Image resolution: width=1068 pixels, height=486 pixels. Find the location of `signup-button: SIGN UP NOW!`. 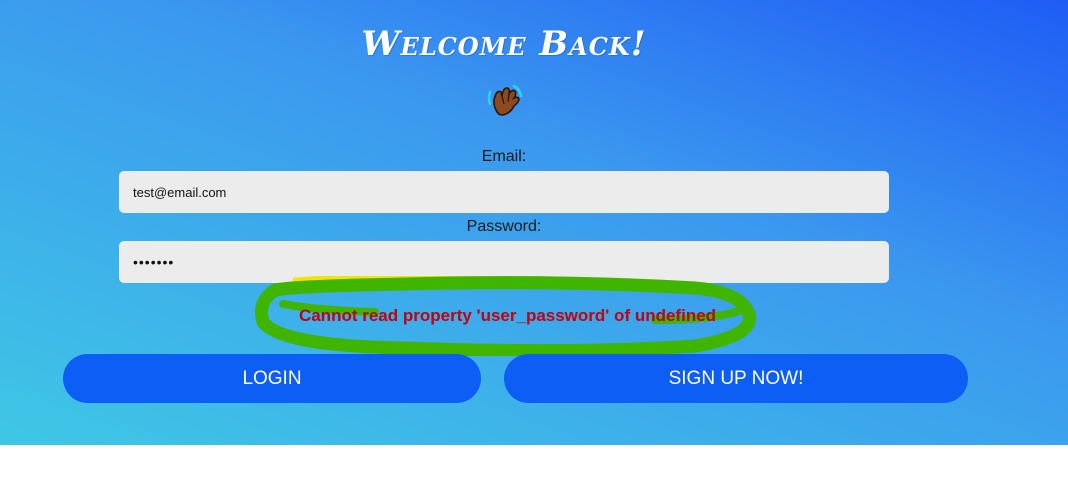

signup-button: SIGN UP NOW! is located at coordinates (736, 378).